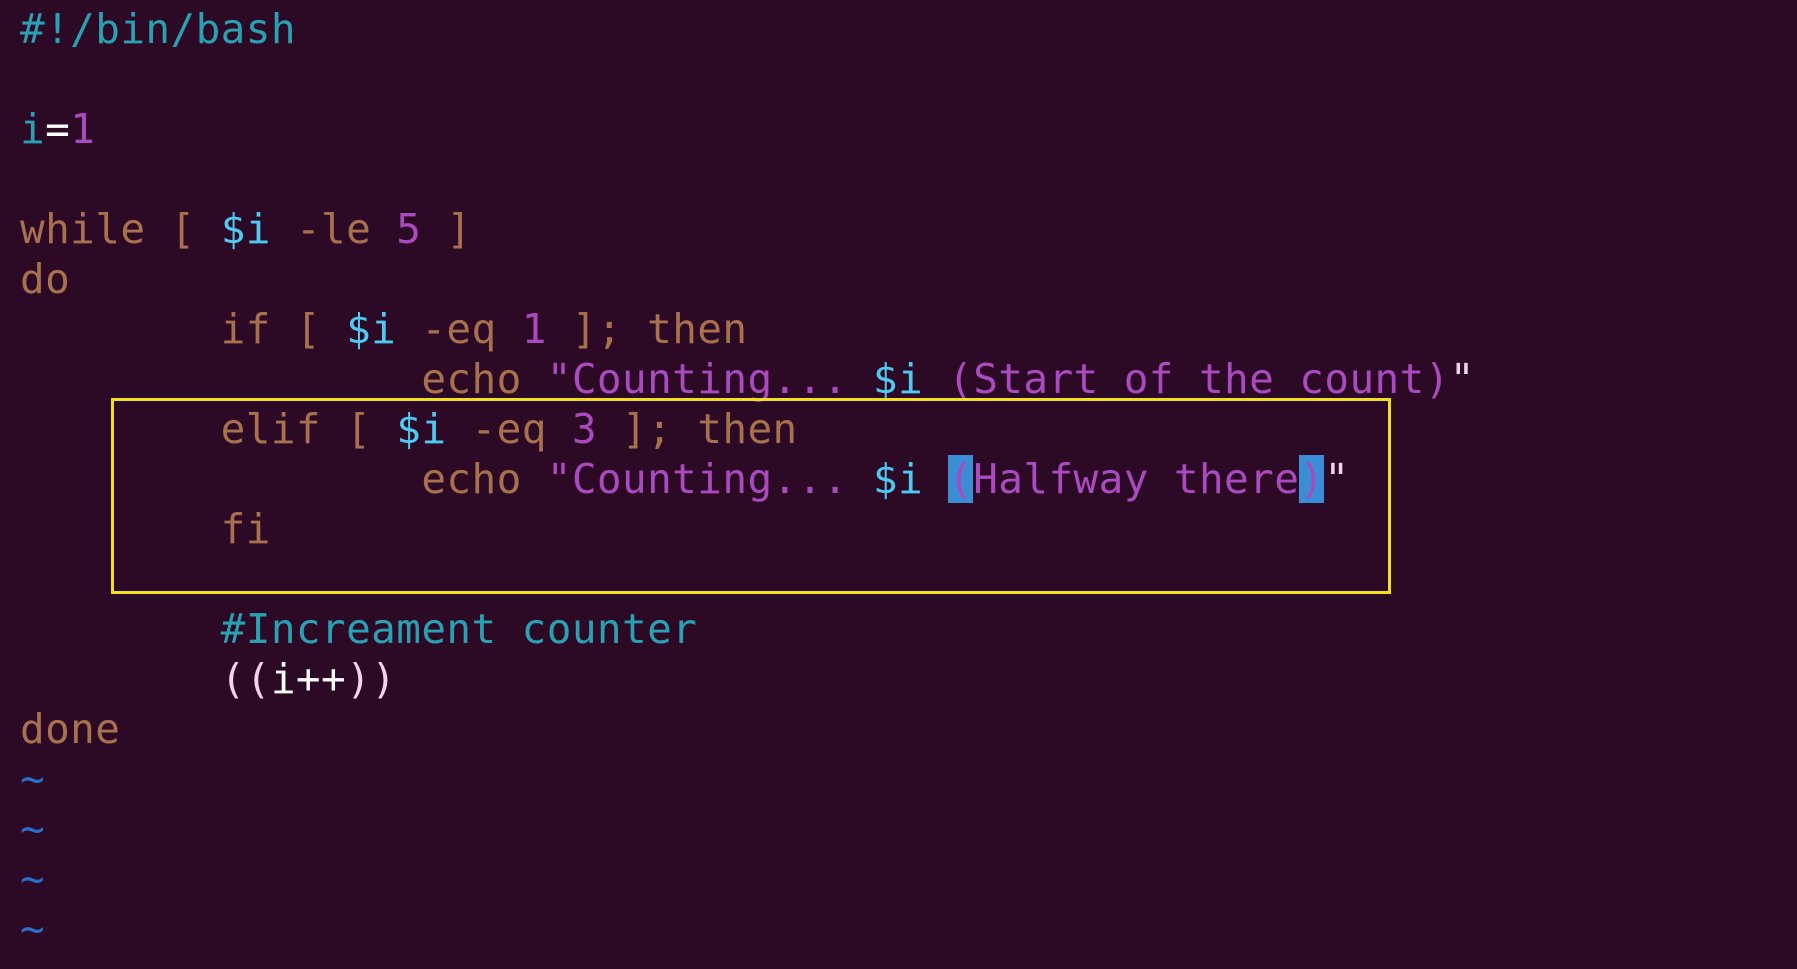  I want to click on code-line: do, so click(747, 279).